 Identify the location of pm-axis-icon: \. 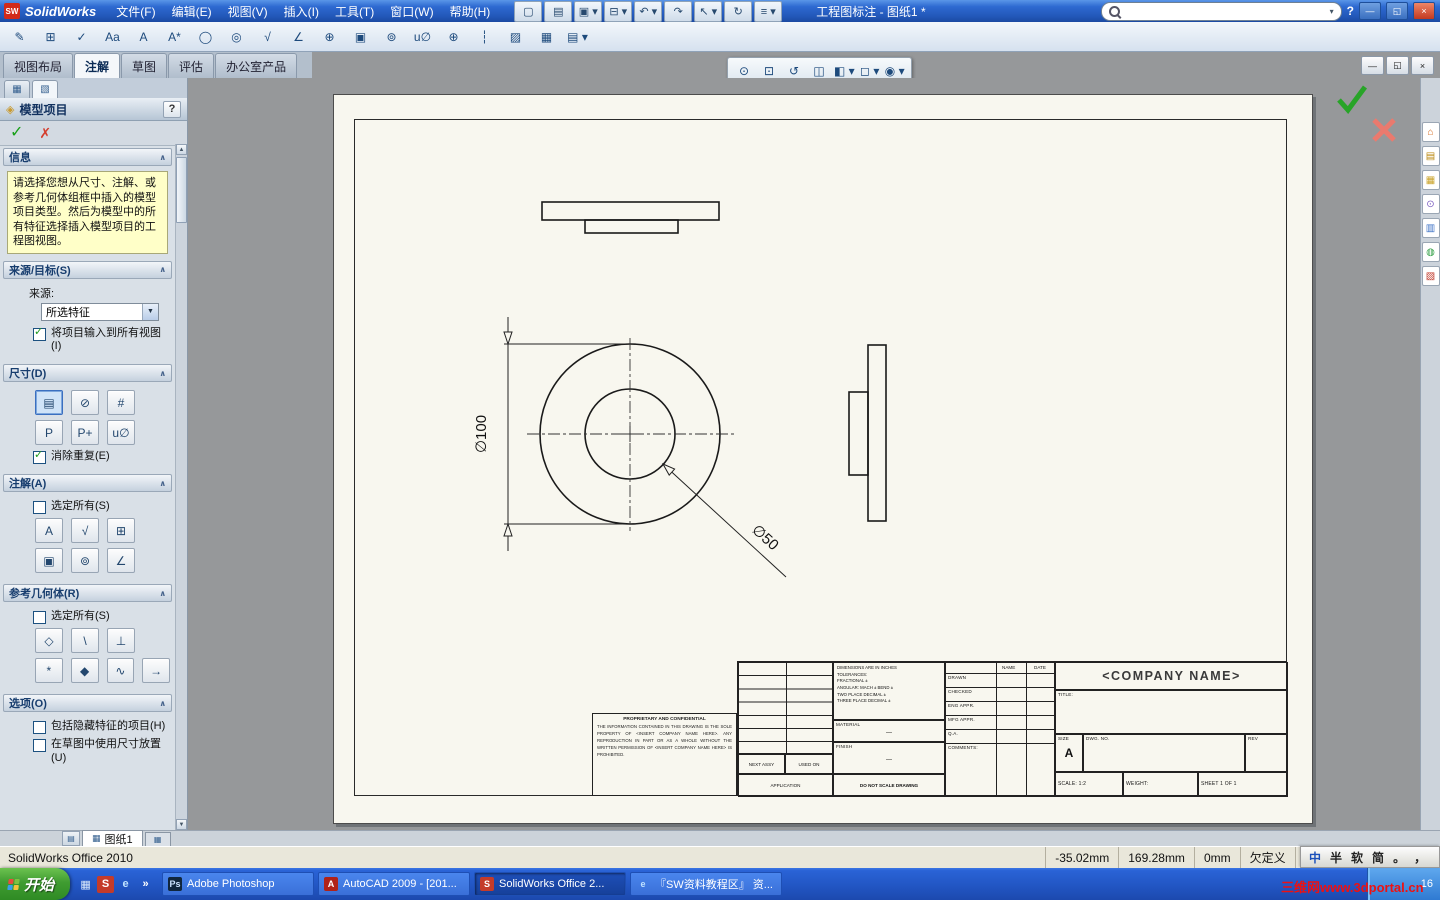
(85, 641).